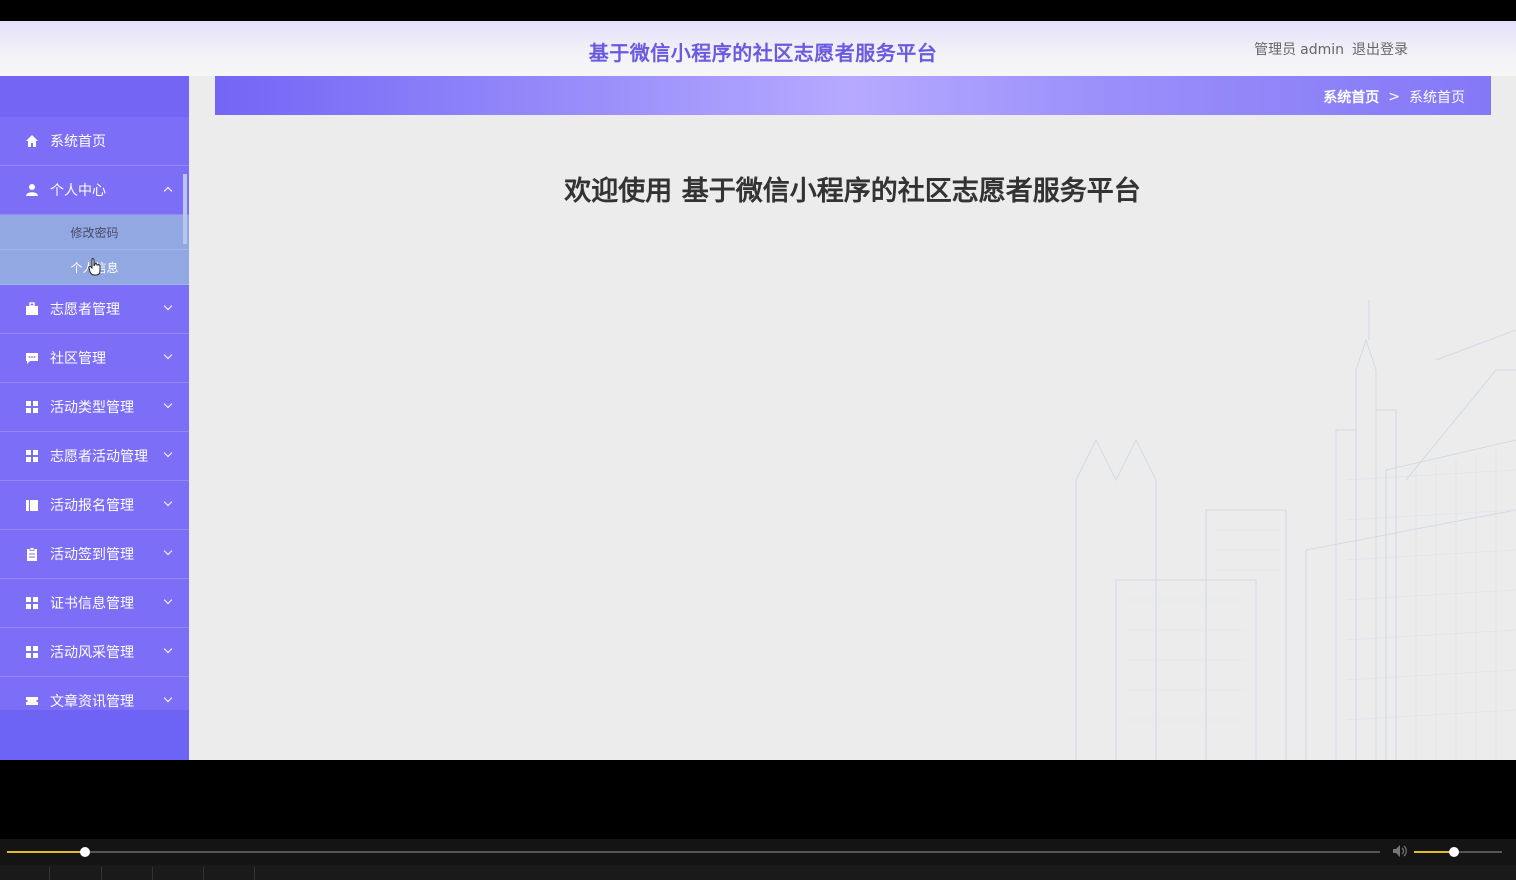 This screenshot has width=1516, height=880. I want to click on ticket-icon, so click(32, 701).